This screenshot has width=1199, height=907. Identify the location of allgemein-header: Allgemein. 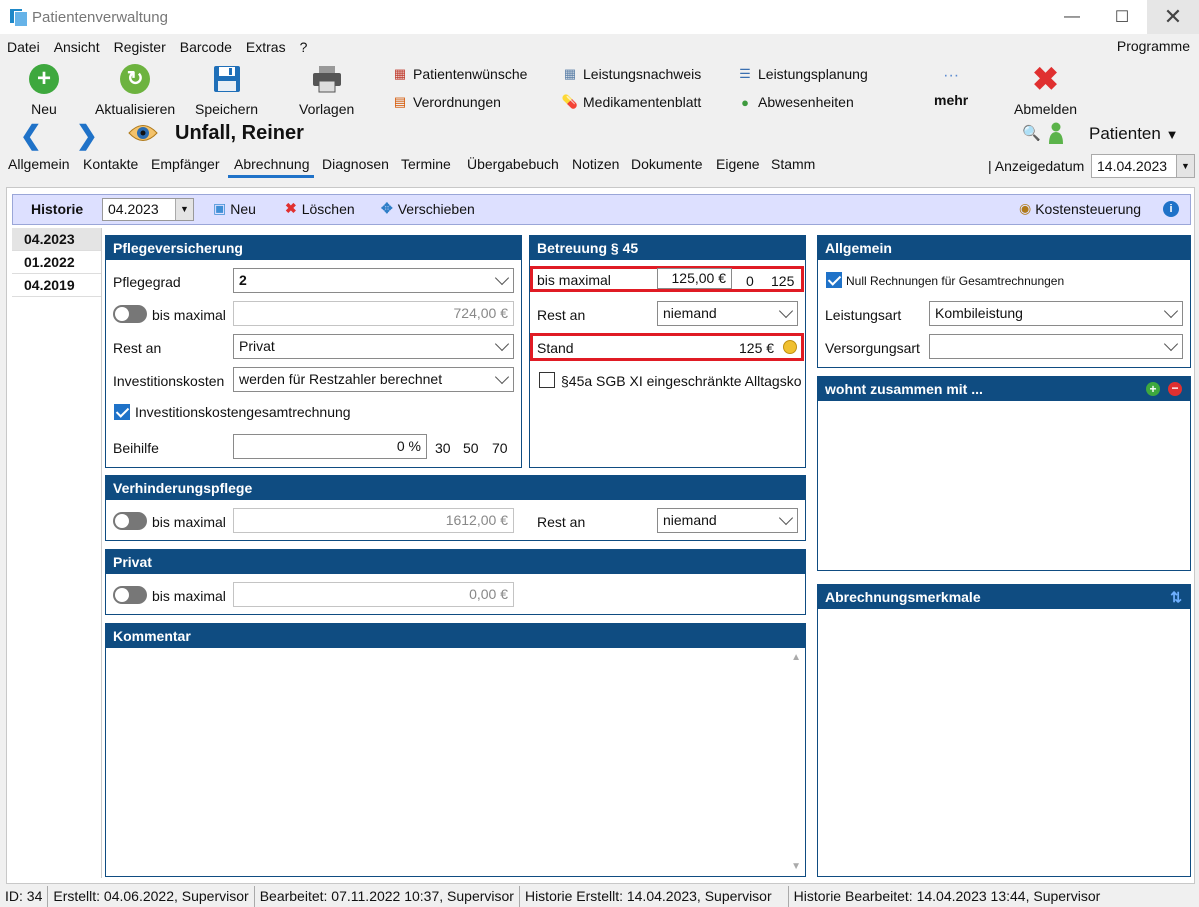
(1004, 248).